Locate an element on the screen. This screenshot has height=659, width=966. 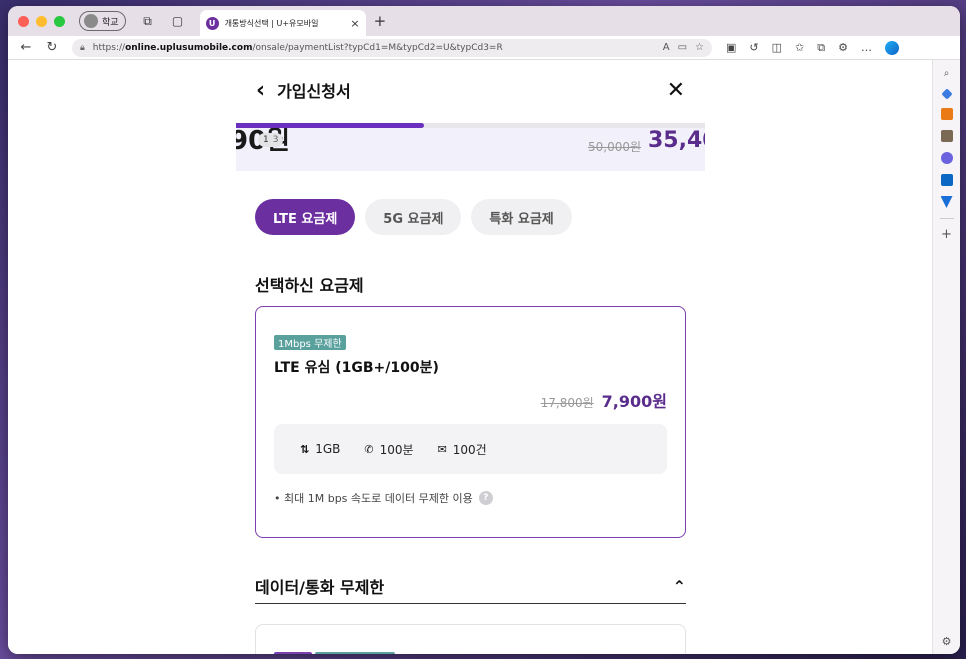
read-aloud-icon: A is located at coordinates (666, 47).